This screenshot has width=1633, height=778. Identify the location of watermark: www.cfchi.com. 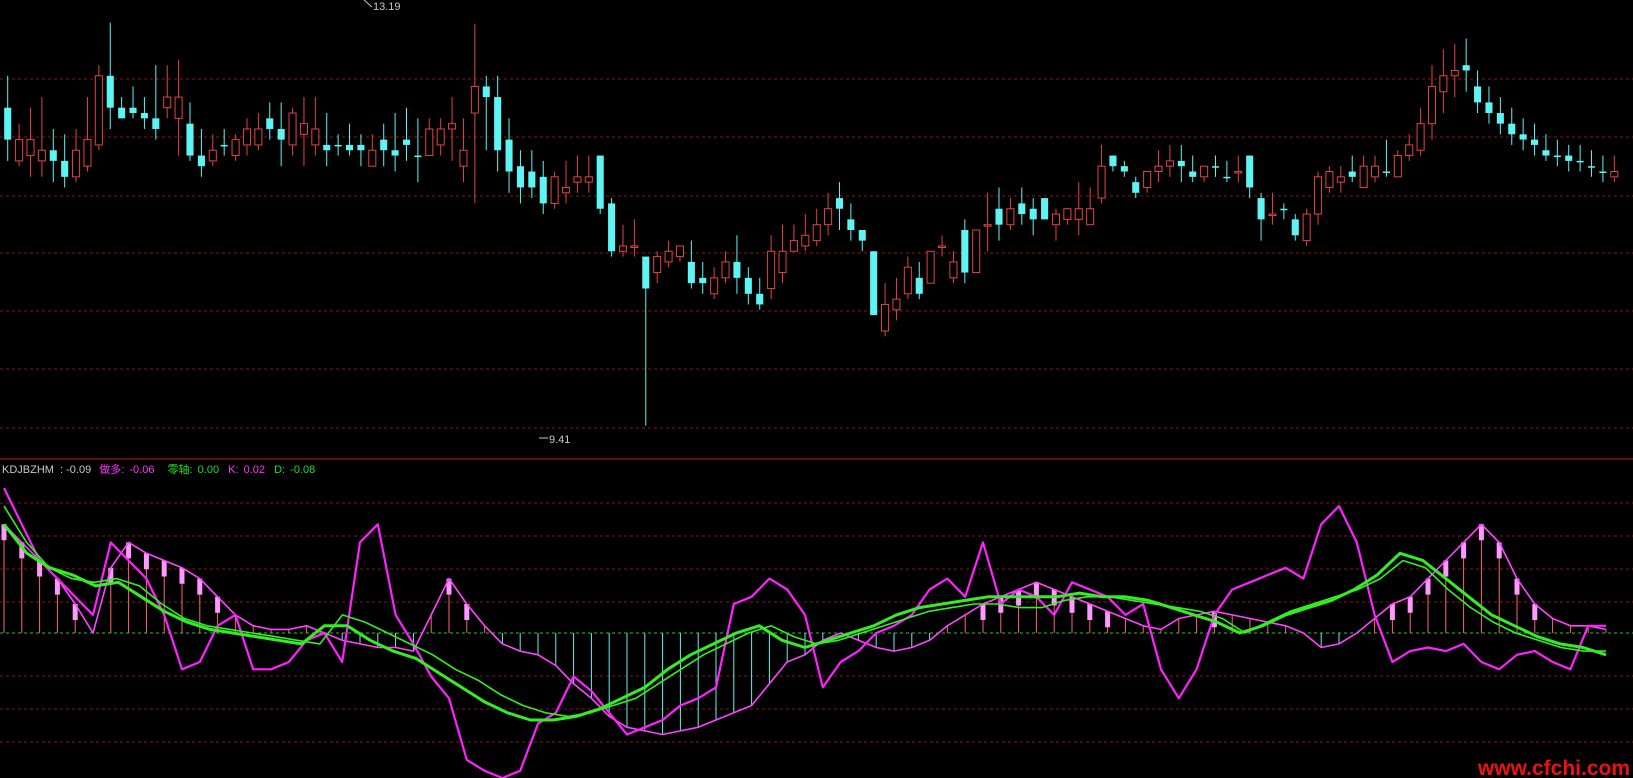
(1553, 767).